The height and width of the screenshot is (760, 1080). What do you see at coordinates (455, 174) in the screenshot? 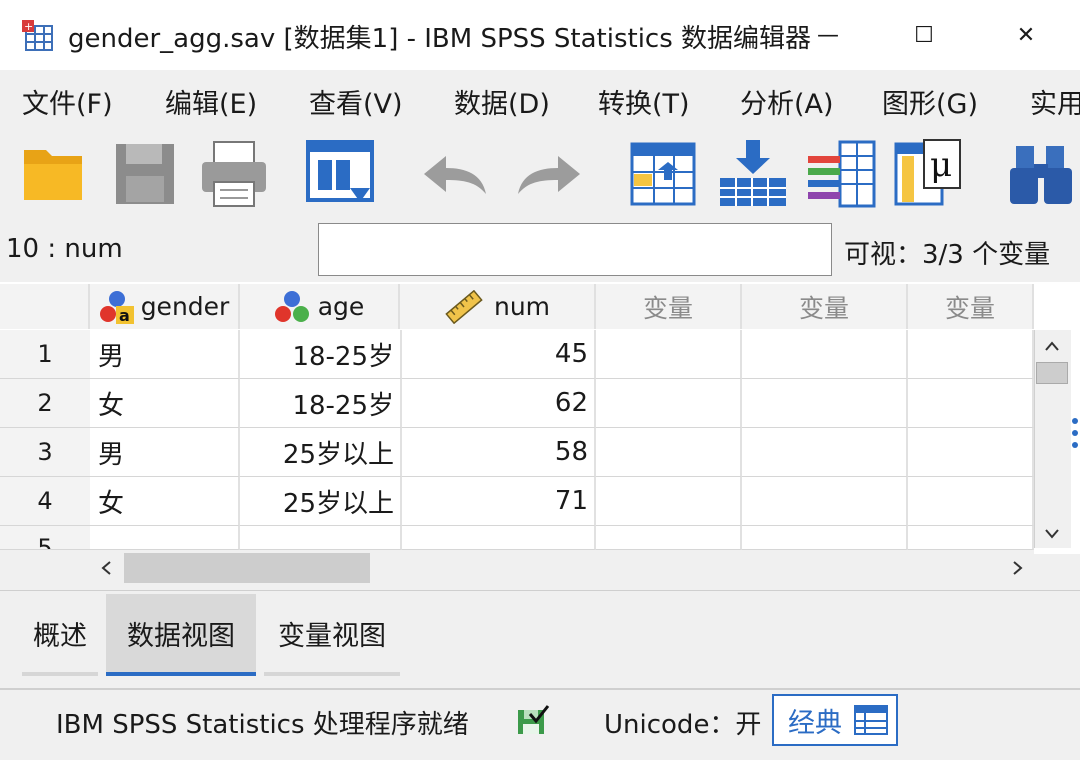
I see `undo-icon` at bounding box center [455, 174].